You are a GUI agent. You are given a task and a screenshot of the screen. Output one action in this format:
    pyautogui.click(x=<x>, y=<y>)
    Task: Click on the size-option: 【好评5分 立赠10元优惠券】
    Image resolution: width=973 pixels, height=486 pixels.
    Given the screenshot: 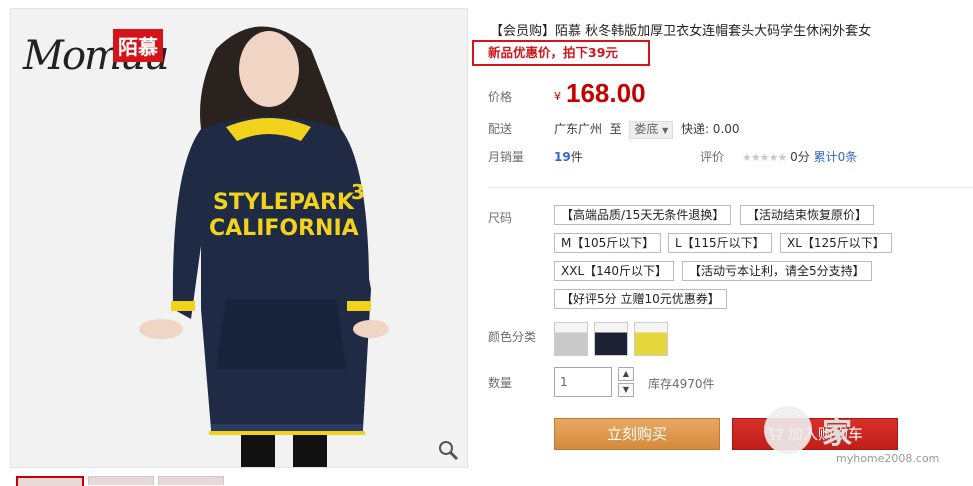 What is the action you would take?
    pyautogui.click(x=640, y=299)
    